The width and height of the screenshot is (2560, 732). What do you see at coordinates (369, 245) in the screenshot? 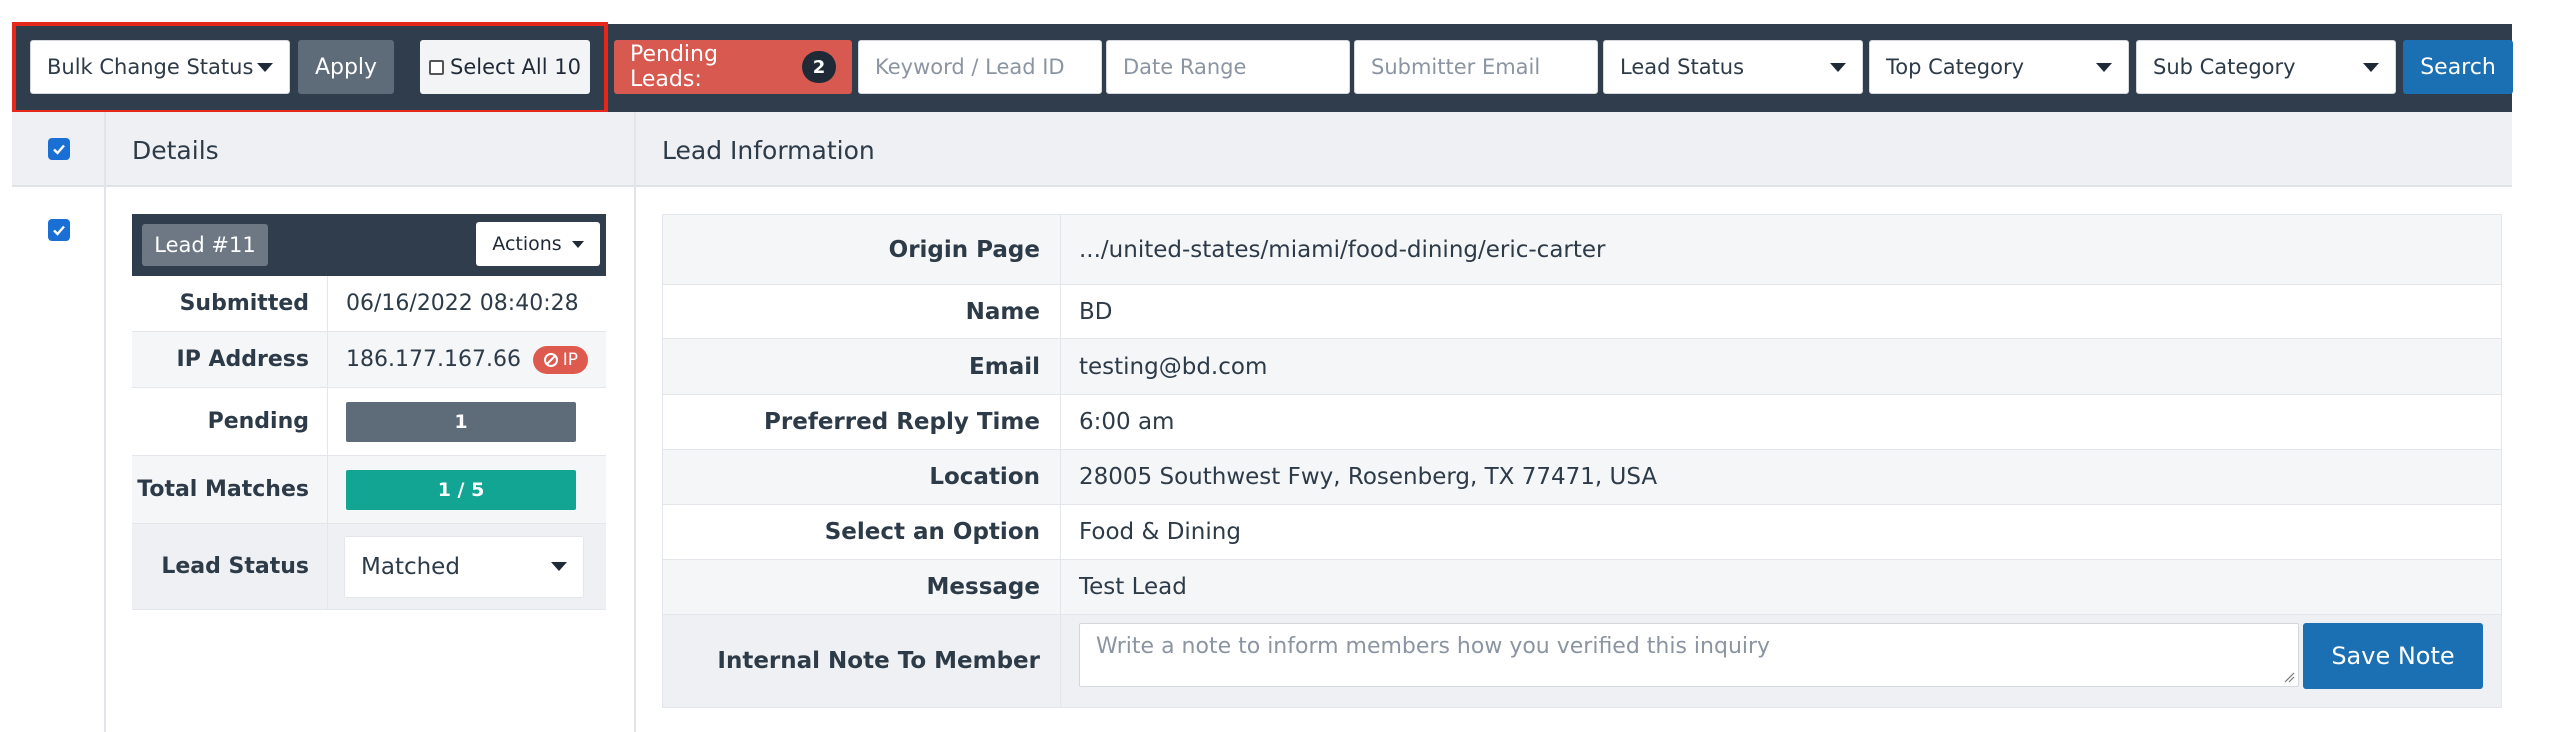
I see `lead-card-header: Lead #11 Actions` at bounding box center [369, 245].